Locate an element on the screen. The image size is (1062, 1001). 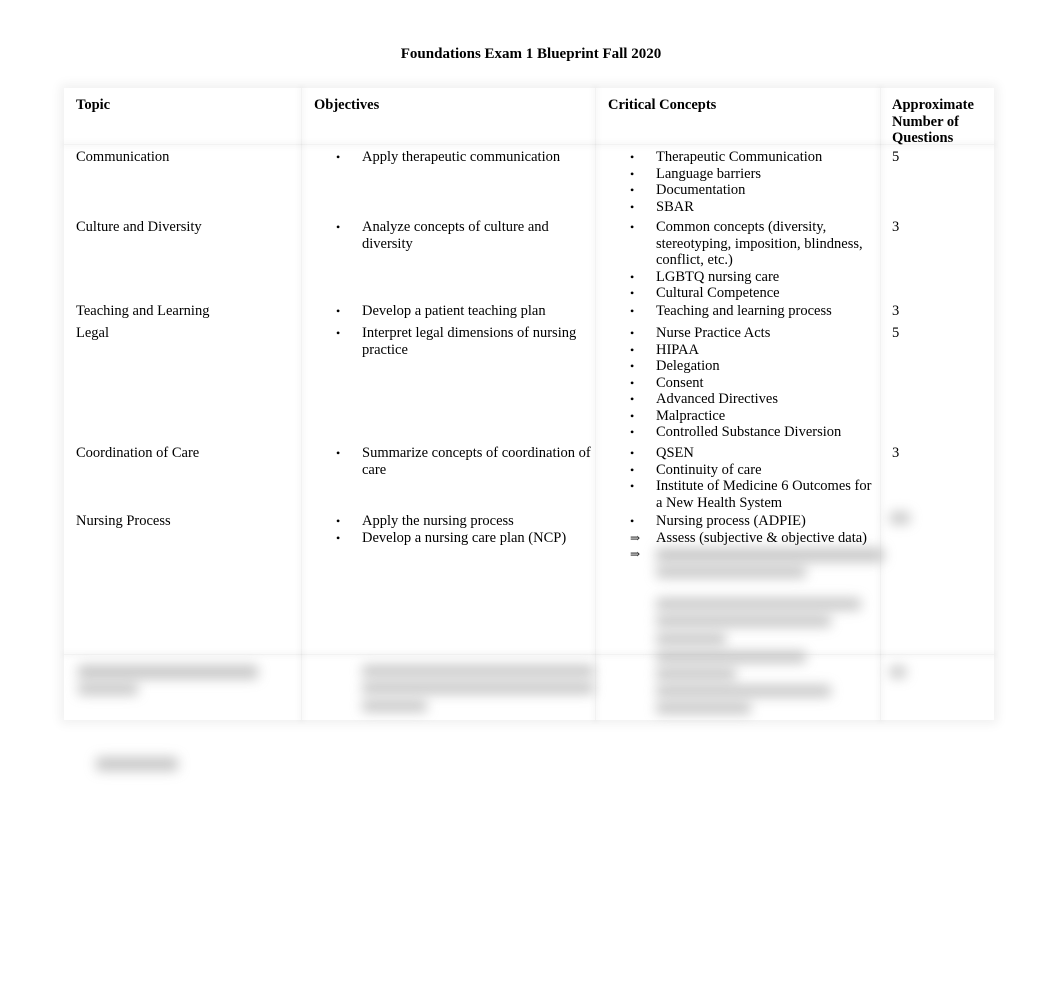
concept-text: Controlled Substance Diversion is located at coordinates (749, 432).